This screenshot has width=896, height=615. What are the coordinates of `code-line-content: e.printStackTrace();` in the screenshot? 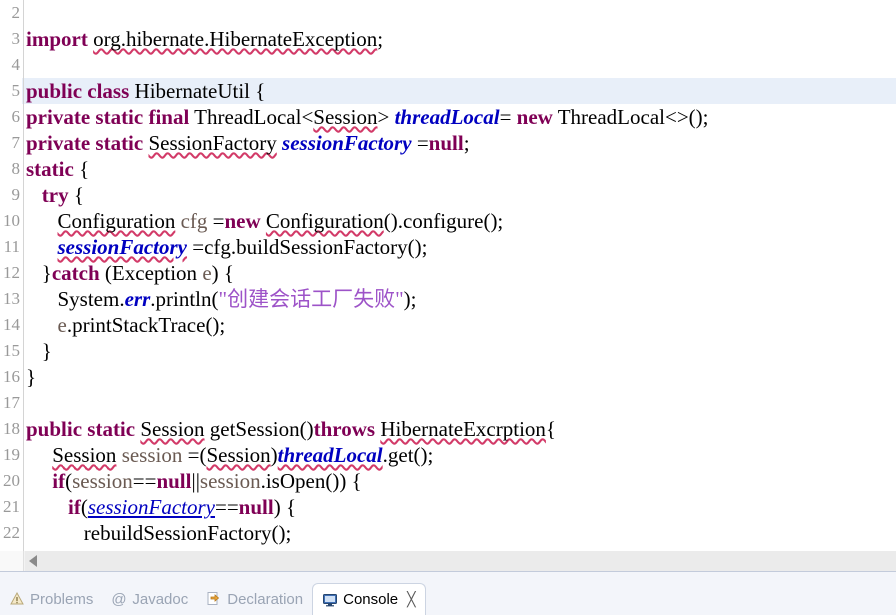 It's located at (126, 325).